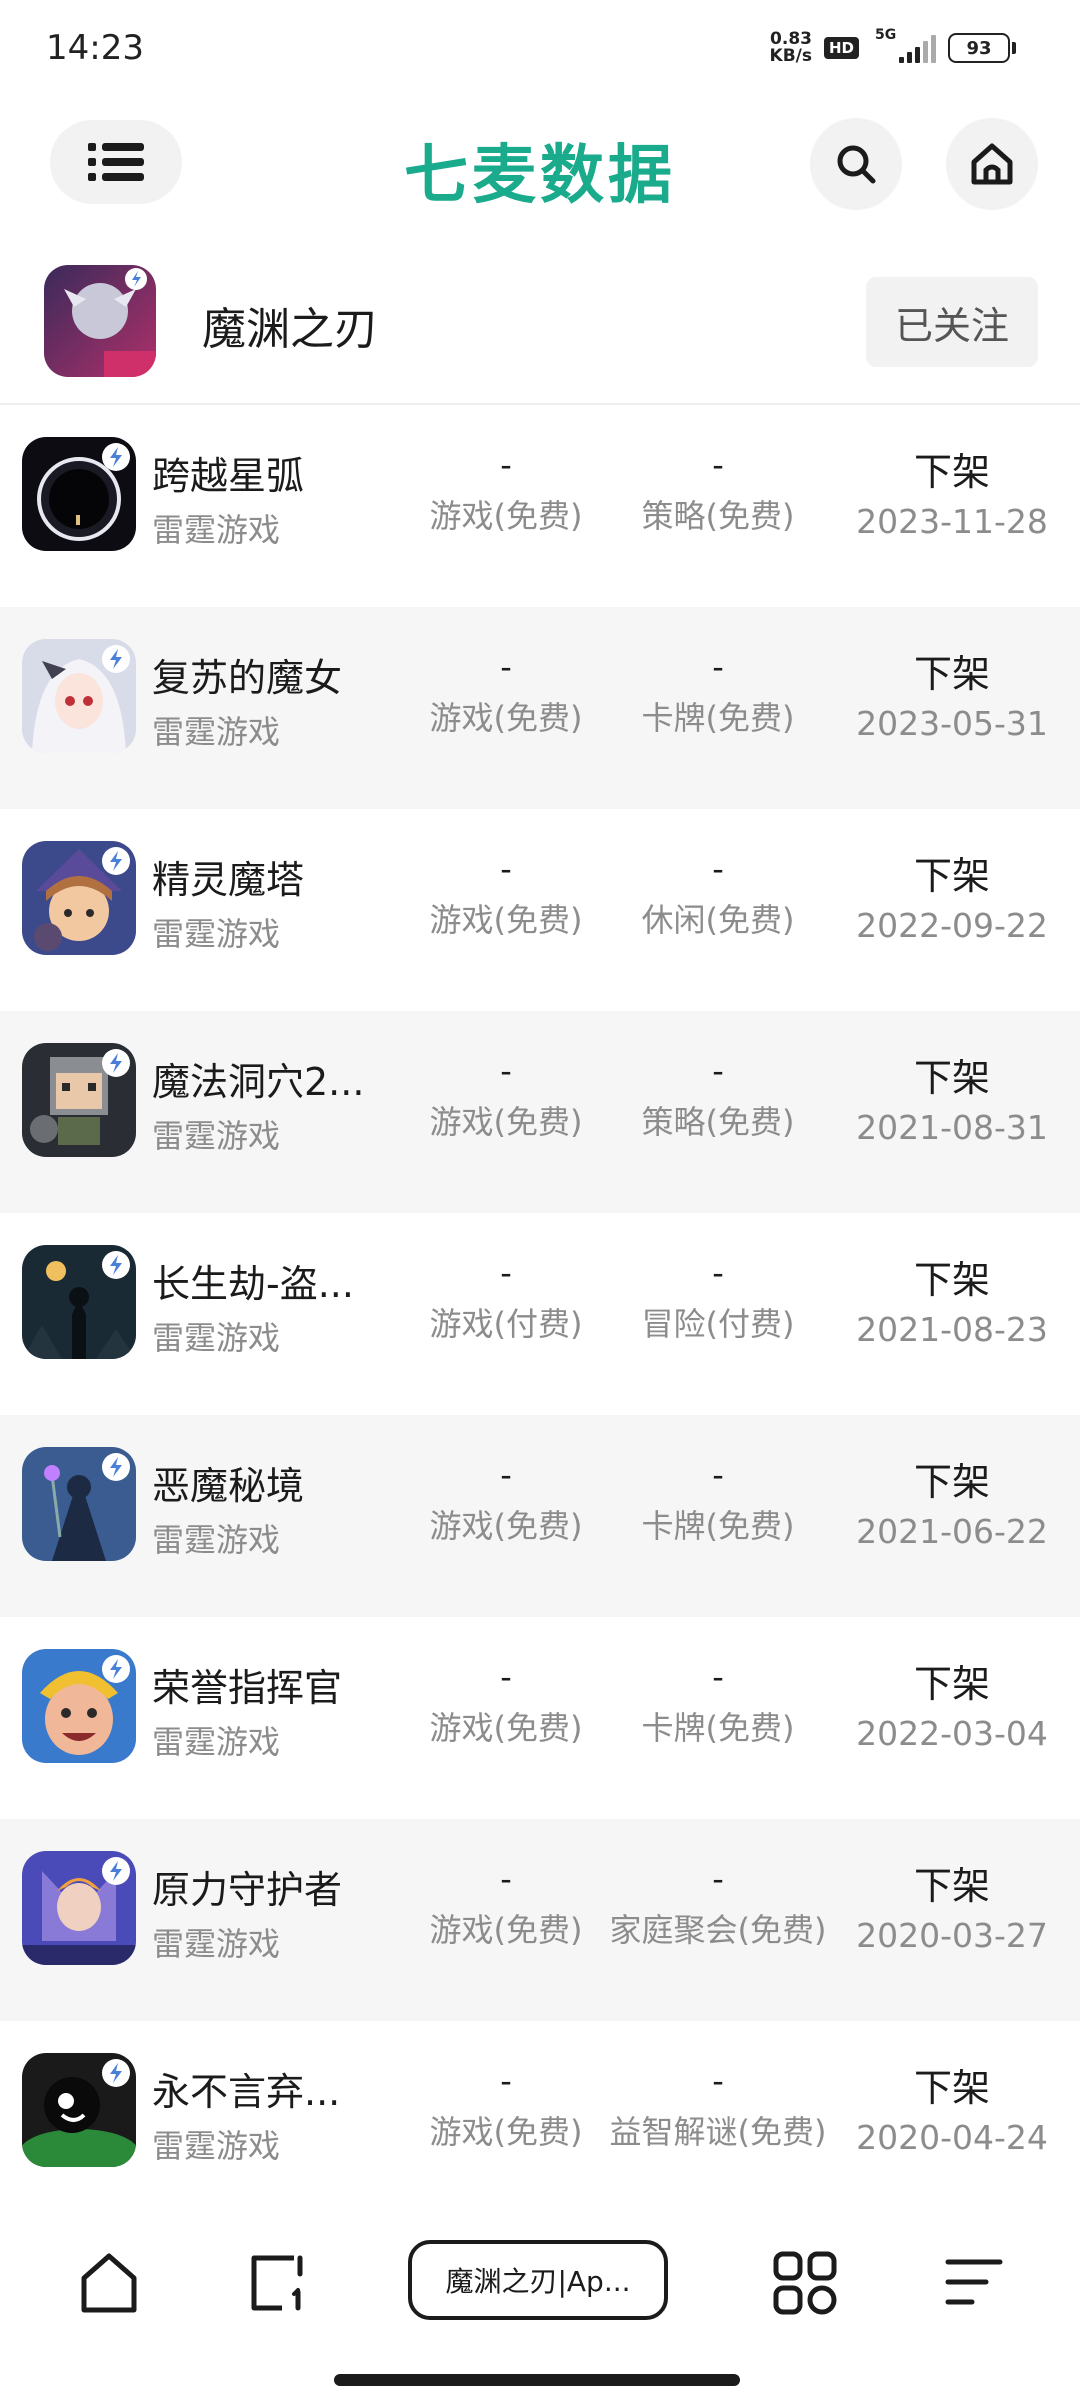  I want to click on network-type: 5G, so click(886, 35).